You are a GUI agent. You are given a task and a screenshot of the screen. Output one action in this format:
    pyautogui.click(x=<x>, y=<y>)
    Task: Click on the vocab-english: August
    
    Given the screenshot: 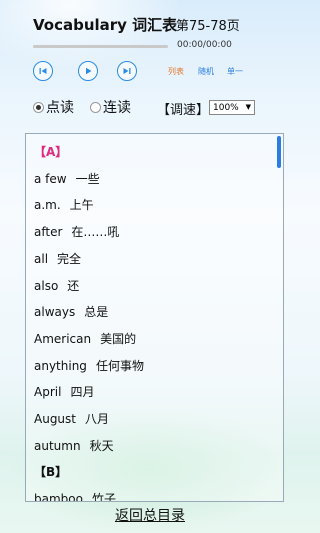 What is the action you would take?
    pyautogui.click(x=55, y=419)
    